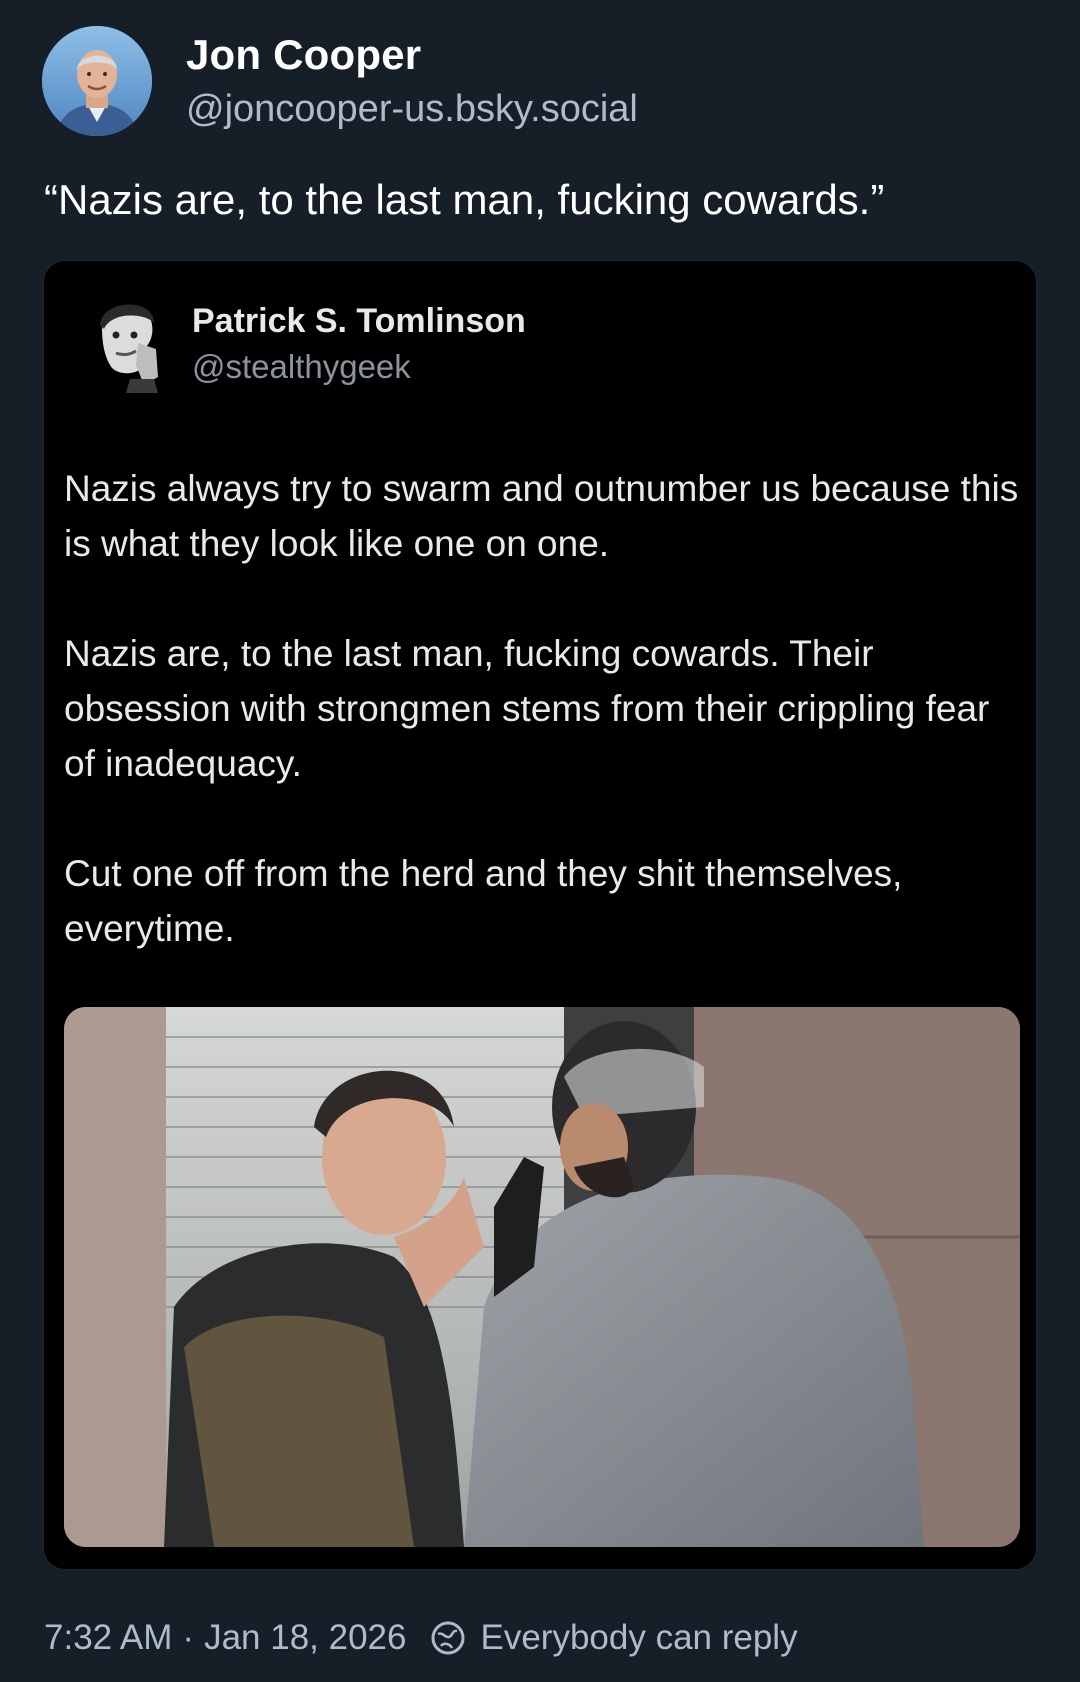 The width and height of the screenshot is (1080, 1682). Describe the element at coordinates (448, 1638) in the screenshot. I see `globe-reply-icon` at that location.